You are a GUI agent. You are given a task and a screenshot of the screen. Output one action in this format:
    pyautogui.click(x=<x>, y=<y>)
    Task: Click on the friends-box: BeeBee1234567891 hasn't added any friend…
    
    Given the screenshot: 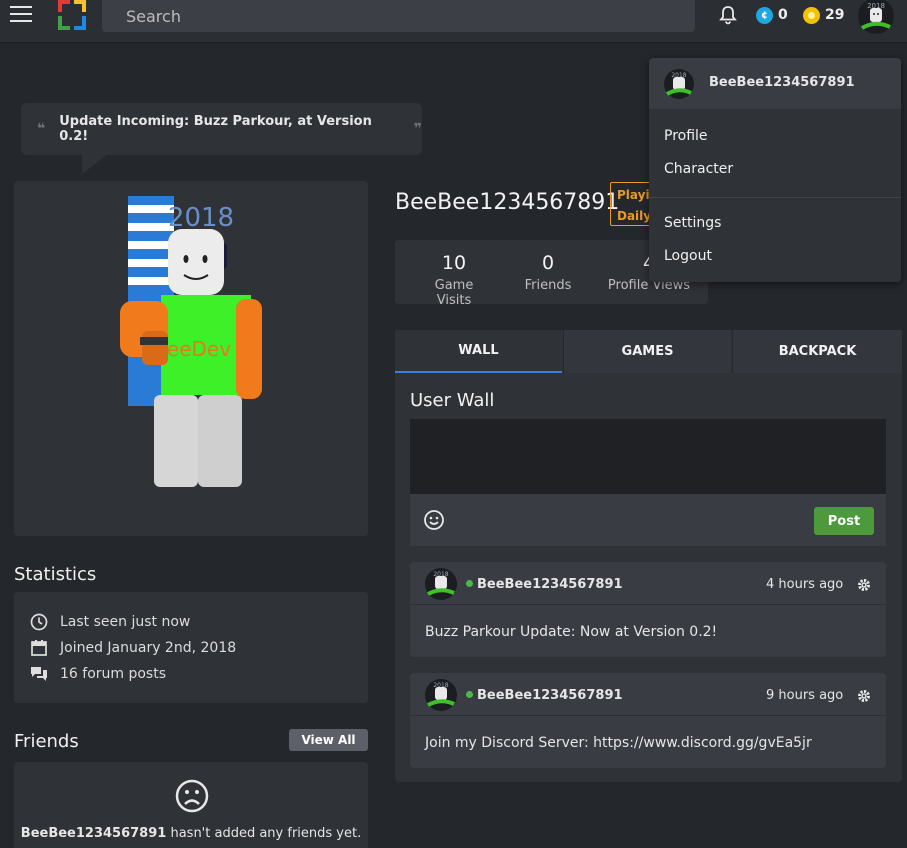 What is the action you would take?
    pyautogui.click(x=191, y=805)
    